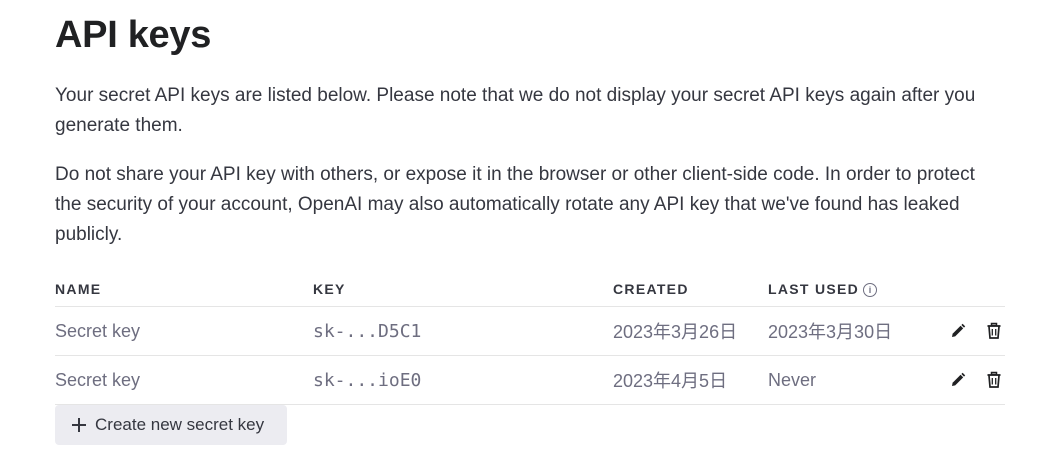  Describe the element at coordinates (463, 289) in the screenshot. I see `column-header-key: KEY` at that location.